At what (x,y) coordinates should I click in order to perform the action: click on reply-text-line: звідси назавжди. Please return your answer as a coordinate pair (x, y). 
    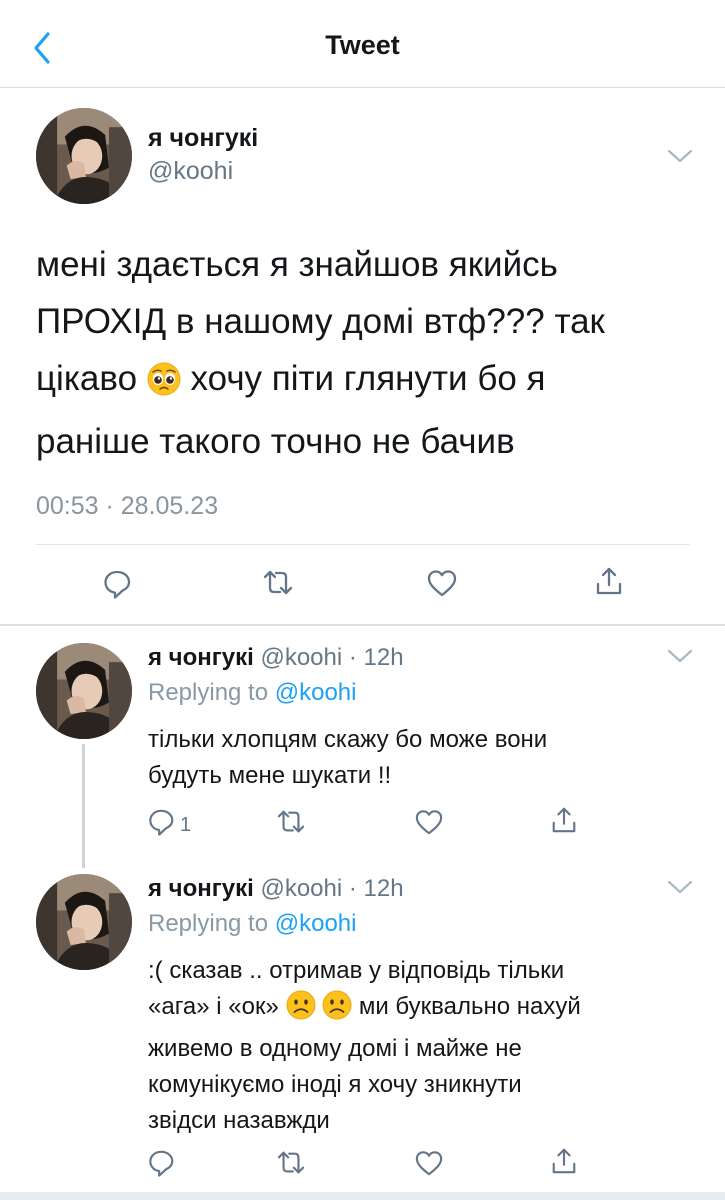
    Looking at the image, I should click on (239, 1120).